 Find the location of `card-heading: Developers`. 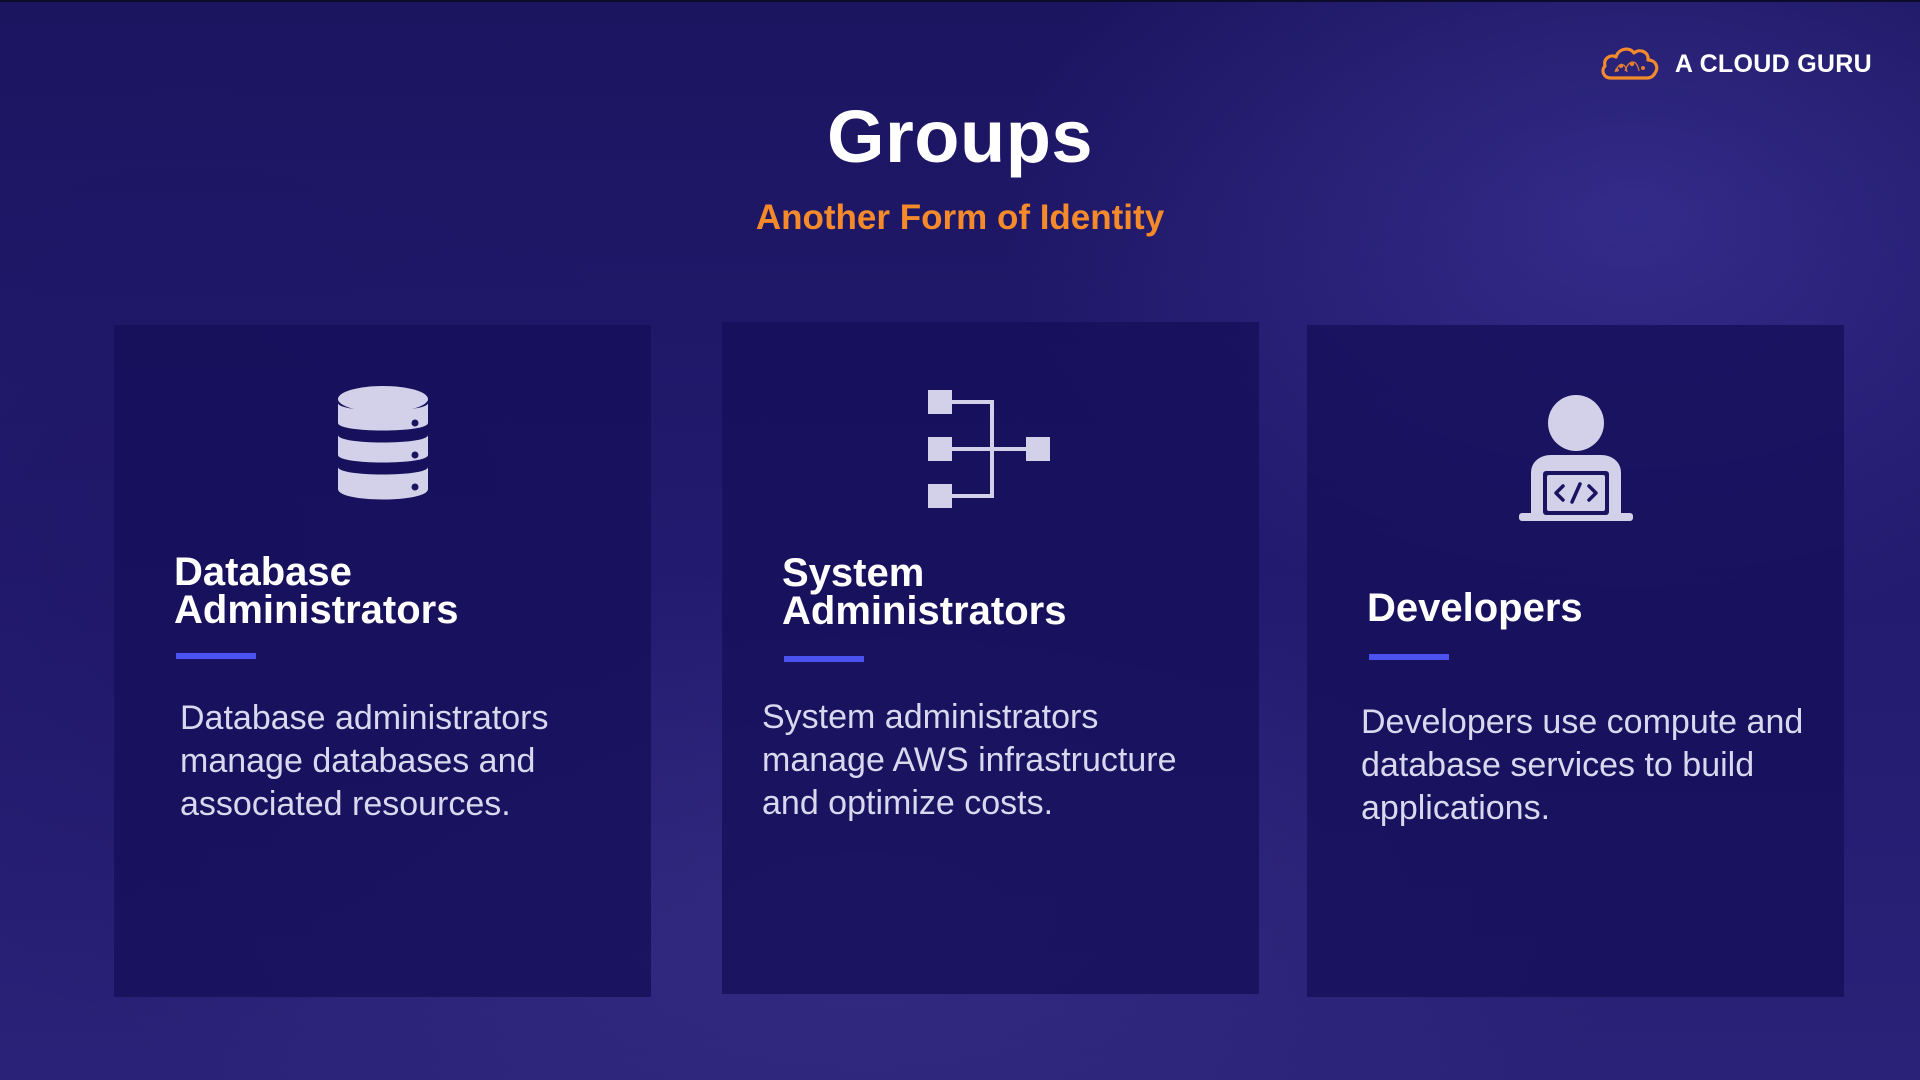

card-heading: Developers is located at coordinates (1590, 608).